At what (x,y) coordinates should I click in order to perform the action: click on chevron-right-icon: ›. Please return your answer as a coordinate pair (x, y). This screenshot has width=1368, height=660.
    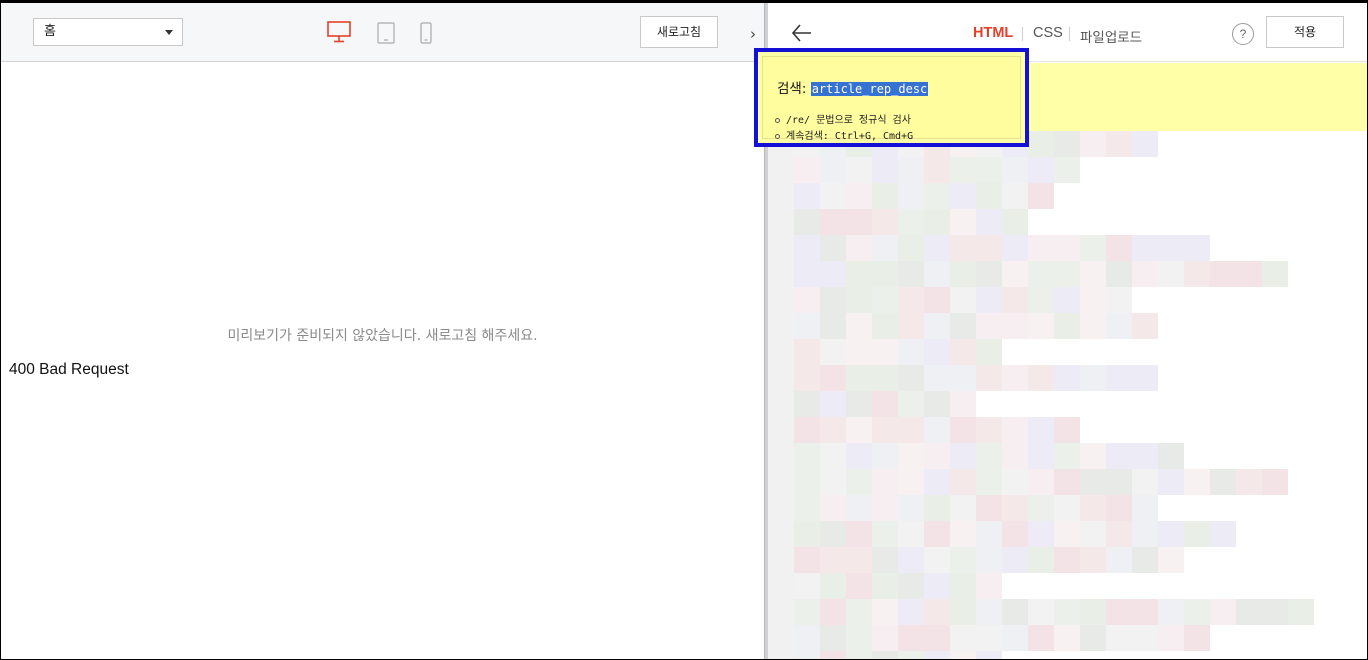
    Looking at the image, I should click on (753, 34).